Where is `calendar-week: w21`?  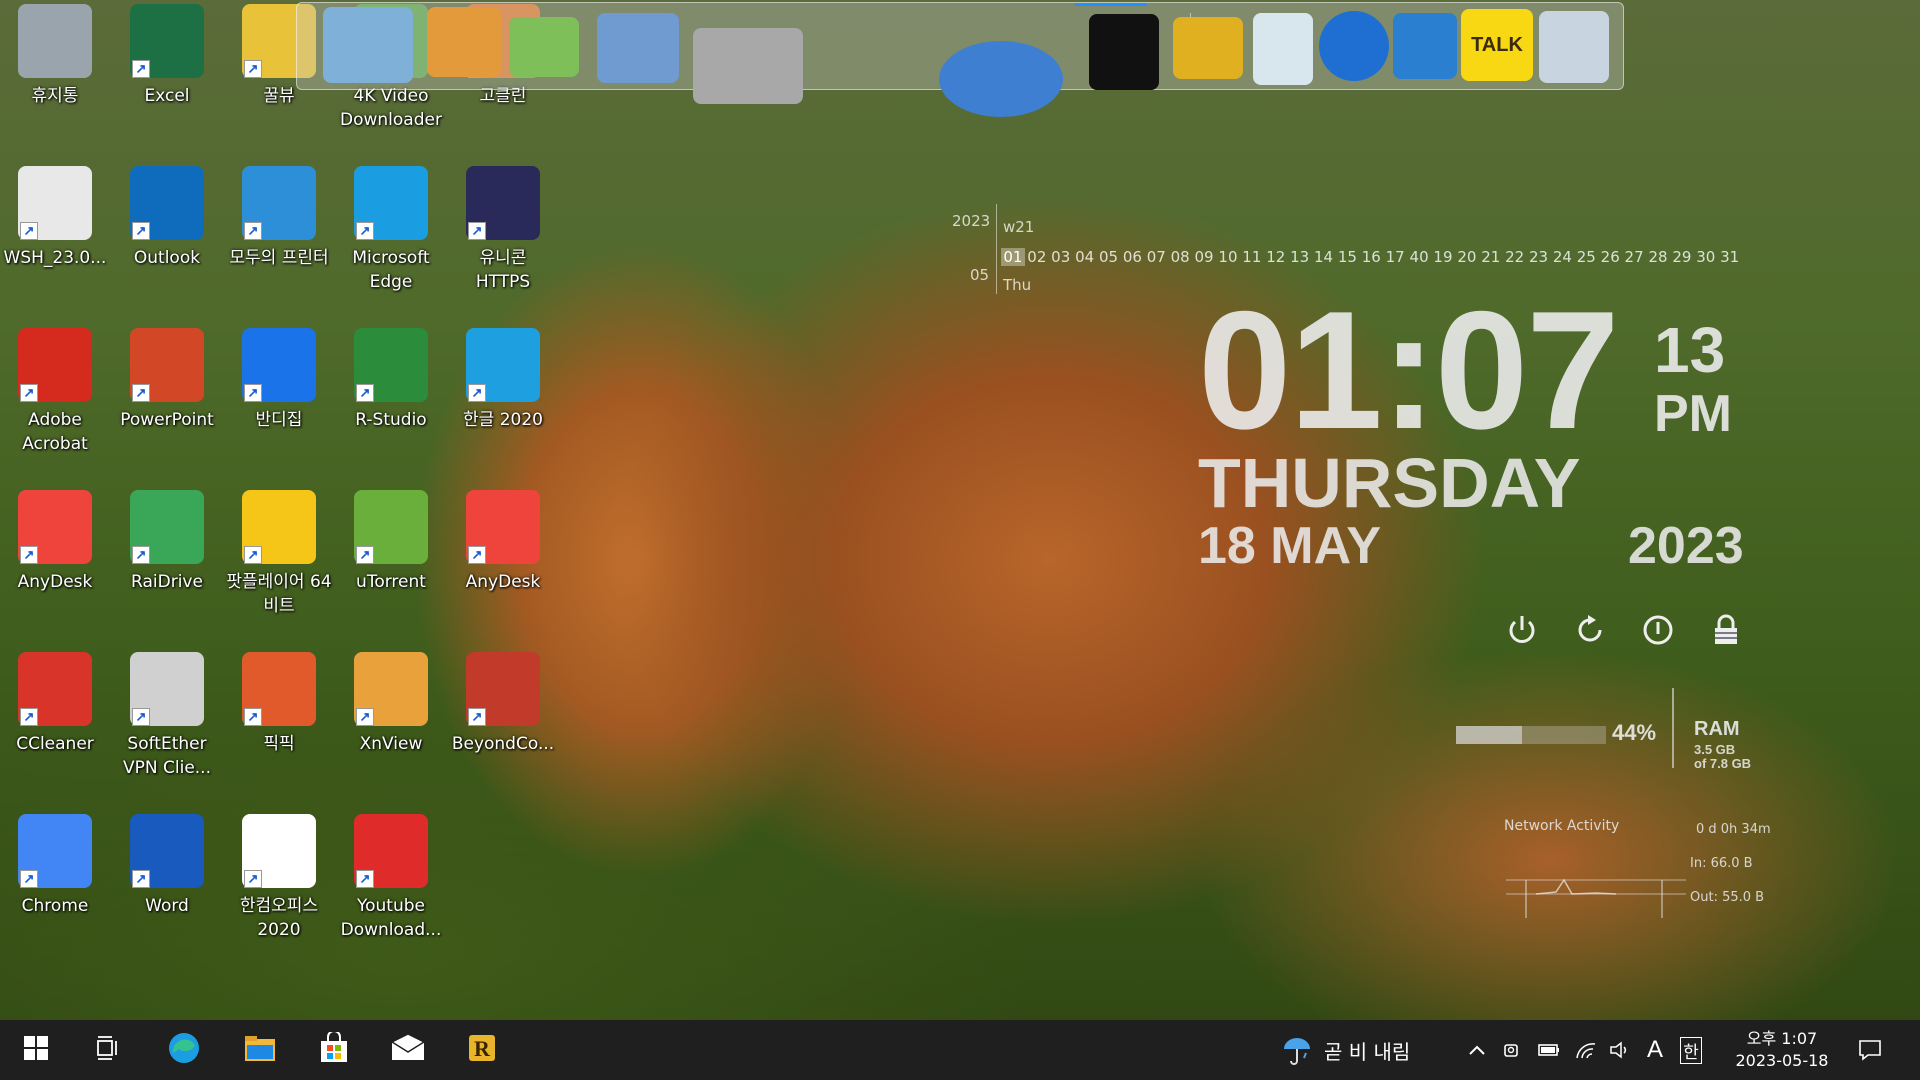 calendar-week: w21 is located at coordinates (1019, 227).